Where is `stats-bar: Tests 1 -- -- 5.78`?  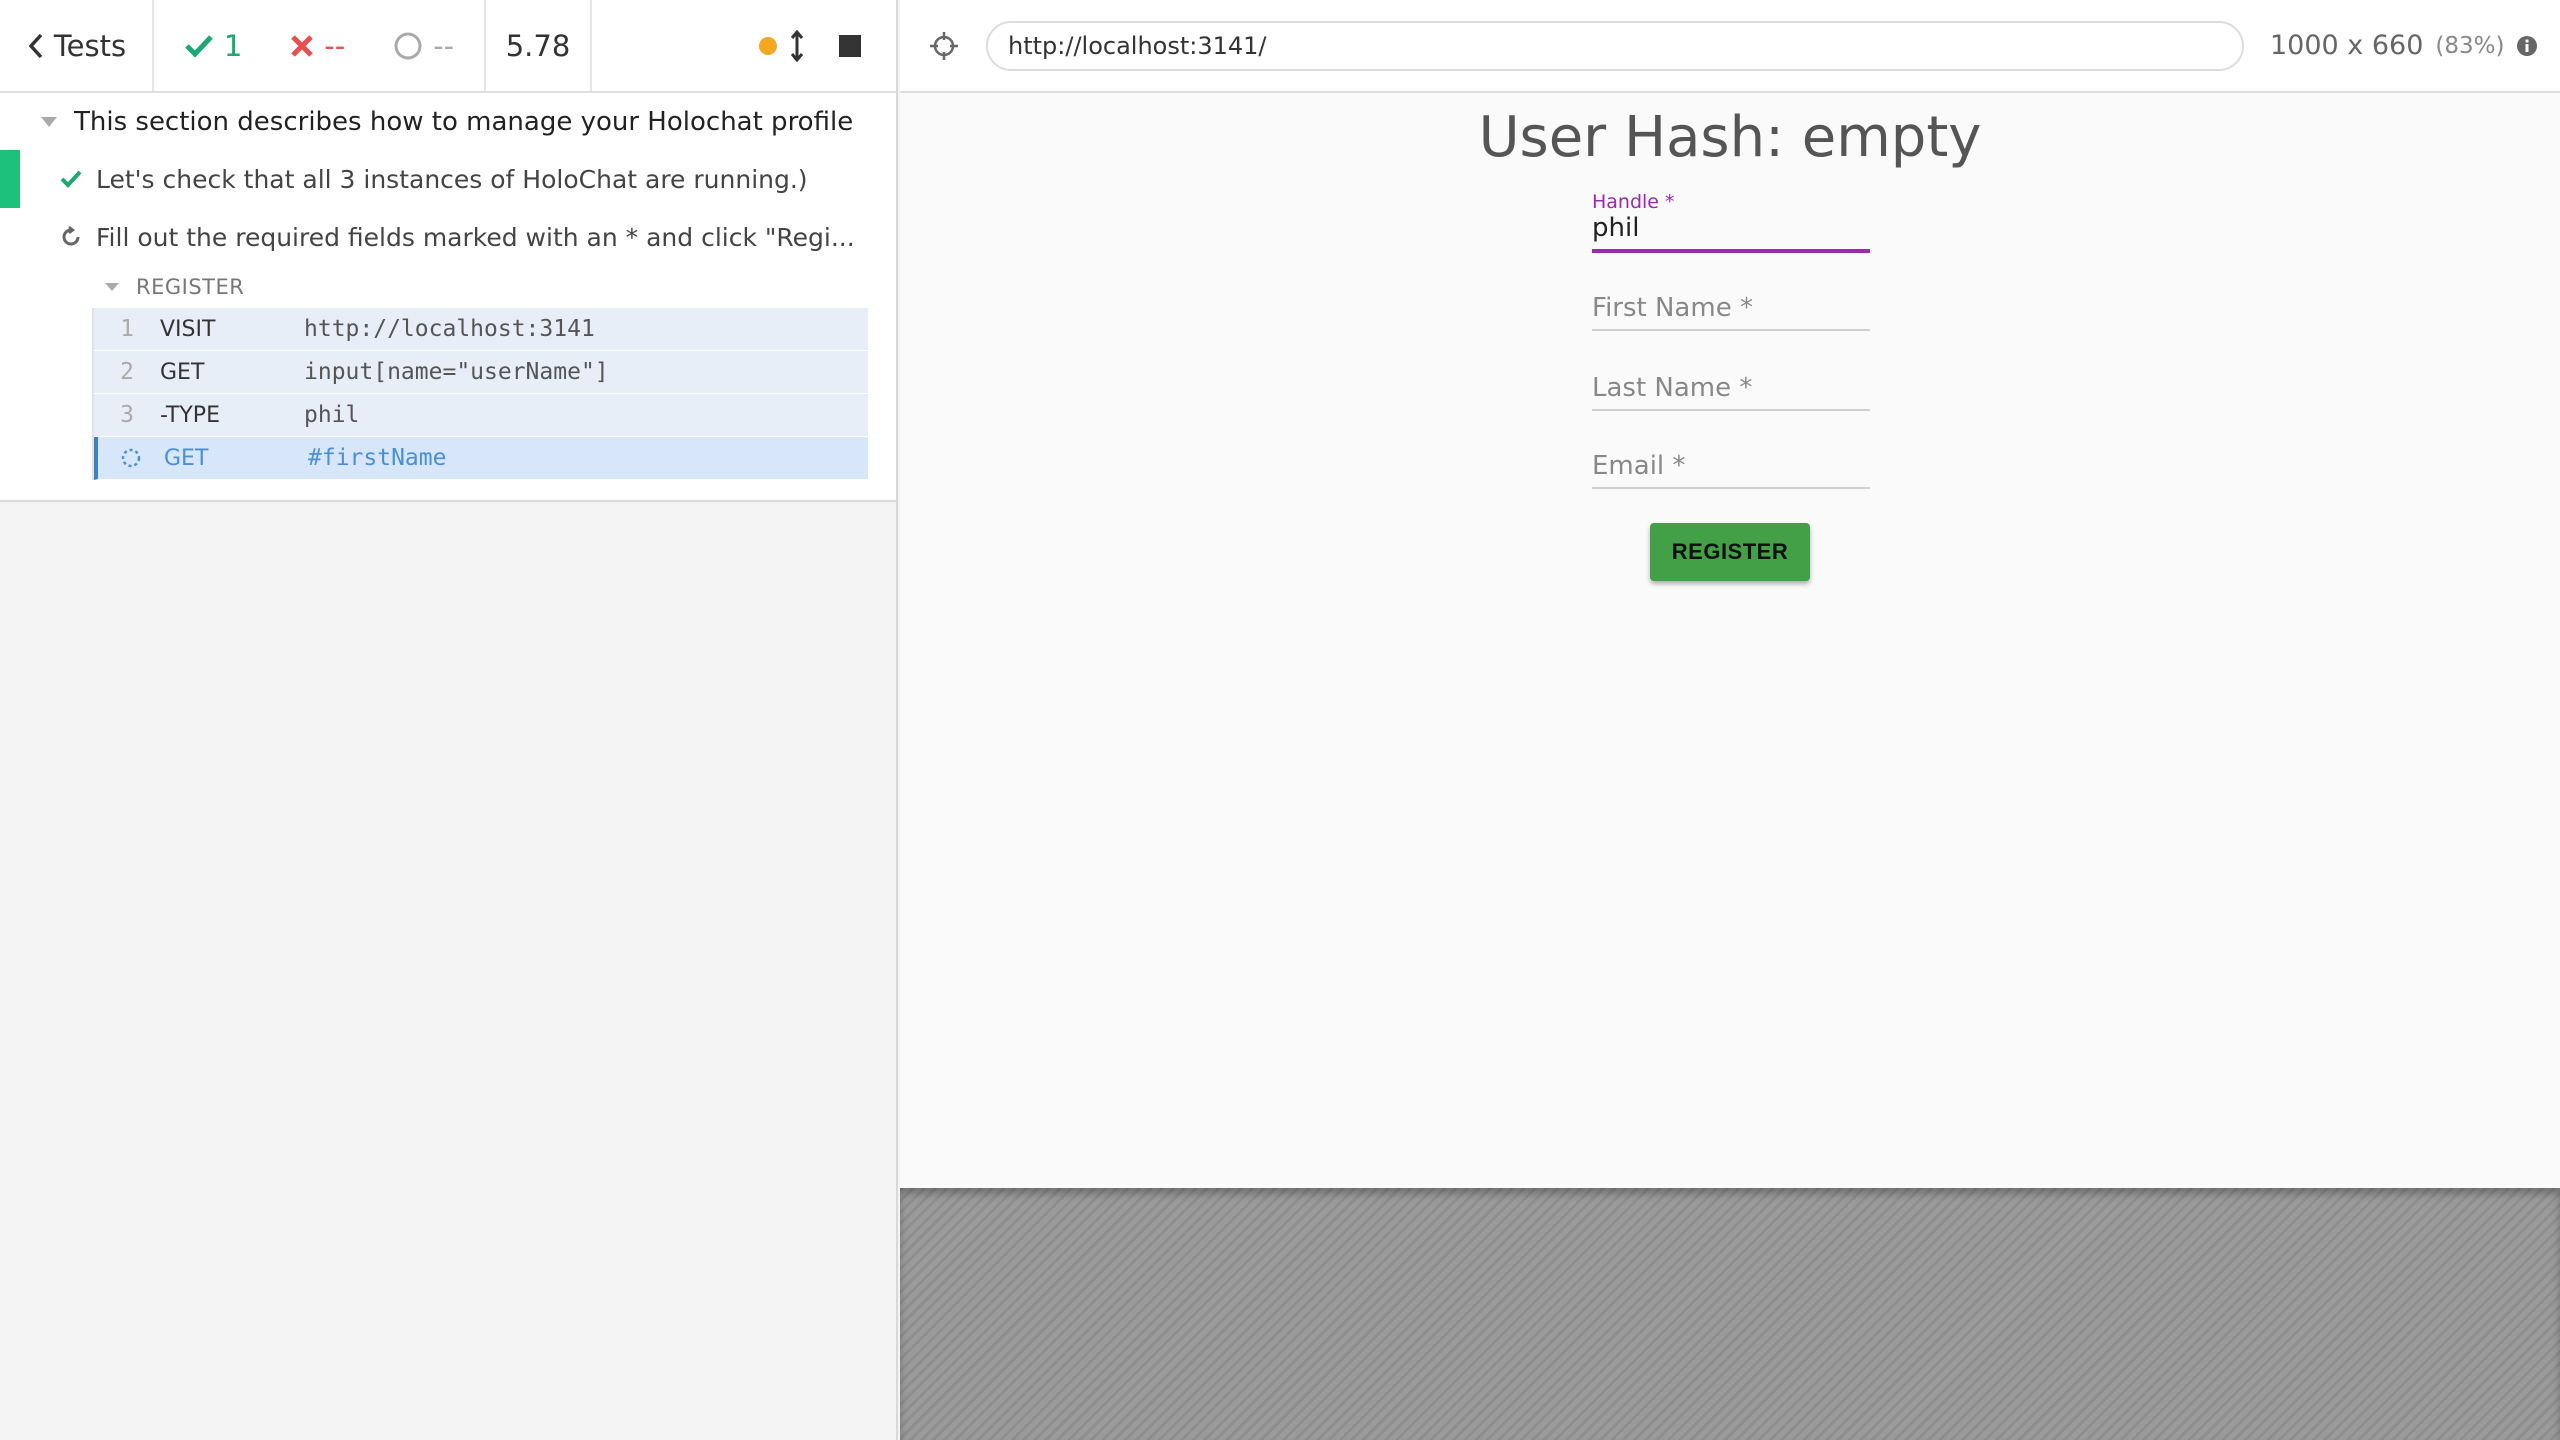 stats-bar: Tests 1 -- -- 5.78 is located at coordinates (448, 46).